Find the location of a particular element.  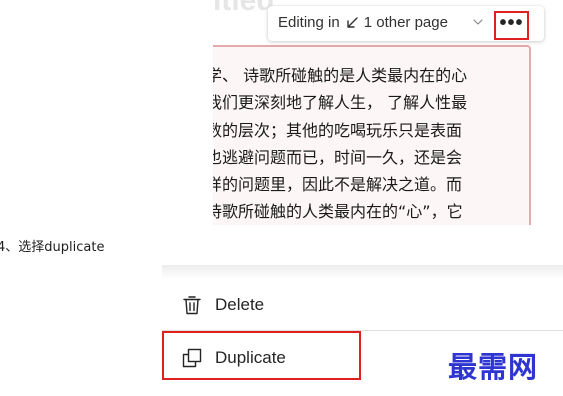

step-caption: 4、选择duplicate is located at coordinates (52, 247).